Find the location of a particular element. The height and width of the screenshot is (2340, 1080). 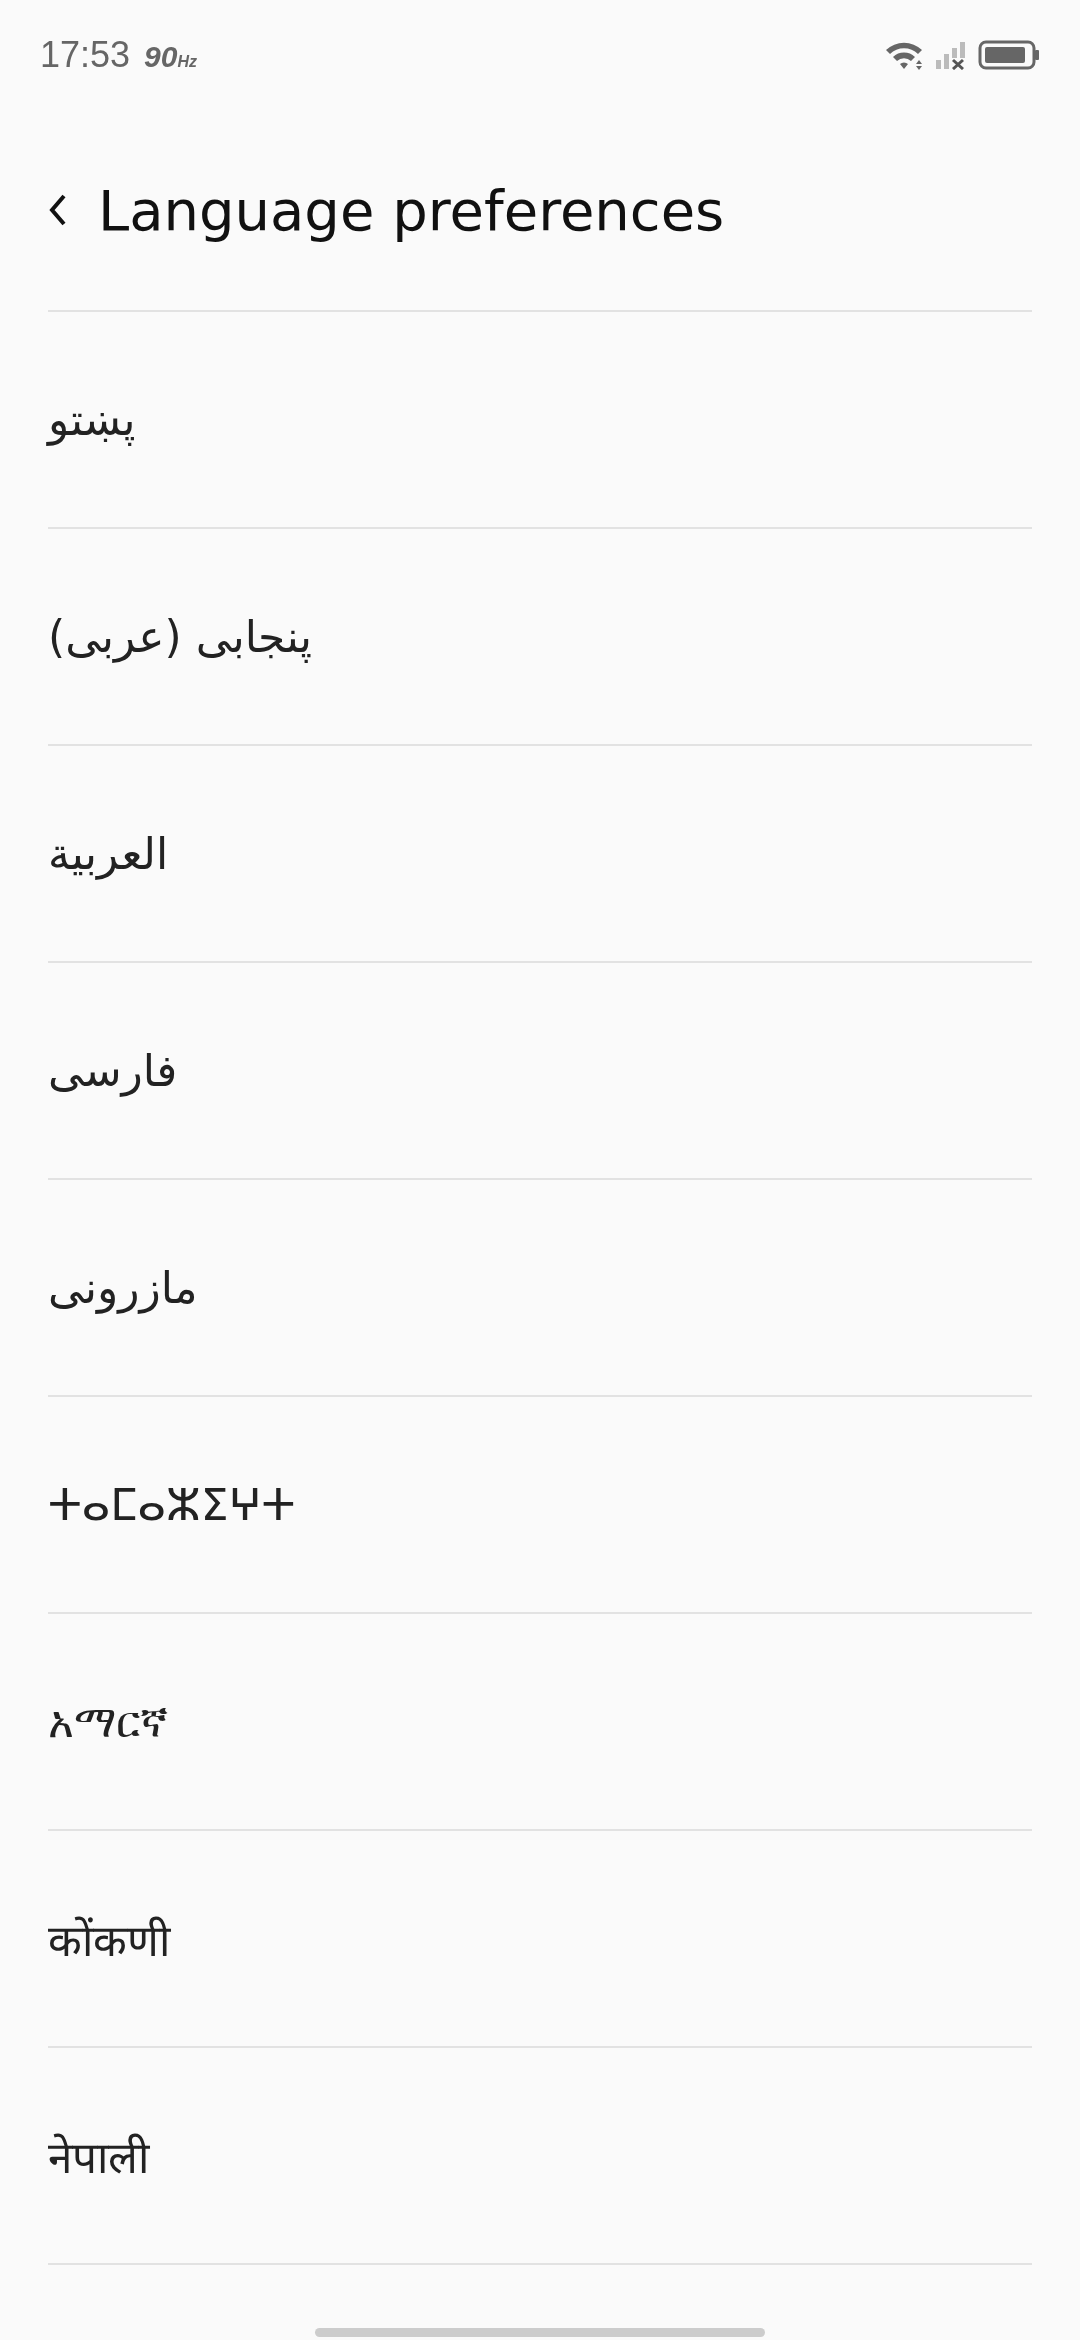

status-time: 17:53 is located at coordinates (85, 55).